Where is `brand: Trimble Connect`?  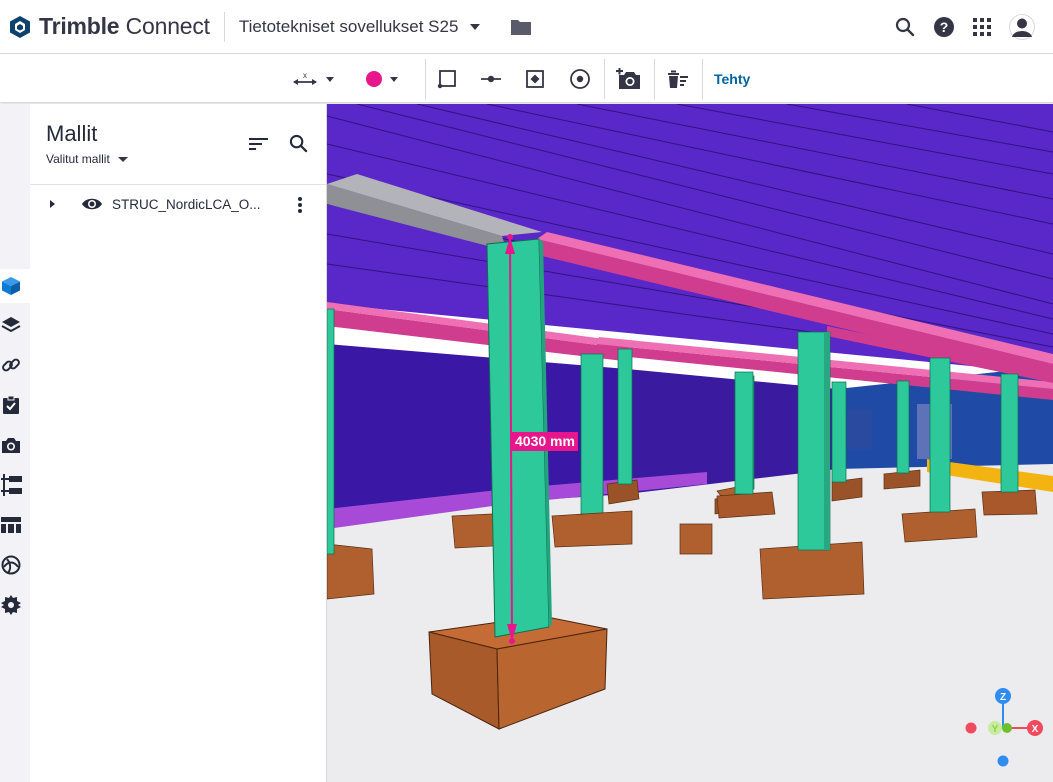
brand: Trimble Connect is located at coordinates (105, 27).